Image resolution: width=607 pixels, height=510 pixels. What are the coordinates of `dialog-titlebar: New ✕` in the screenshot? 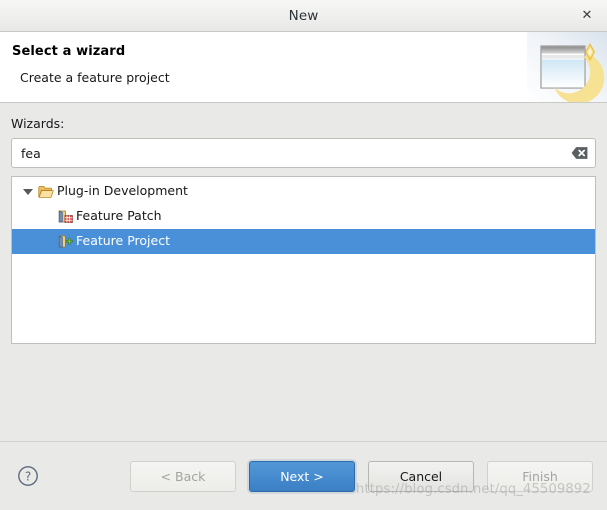 It's located at (303, 16).